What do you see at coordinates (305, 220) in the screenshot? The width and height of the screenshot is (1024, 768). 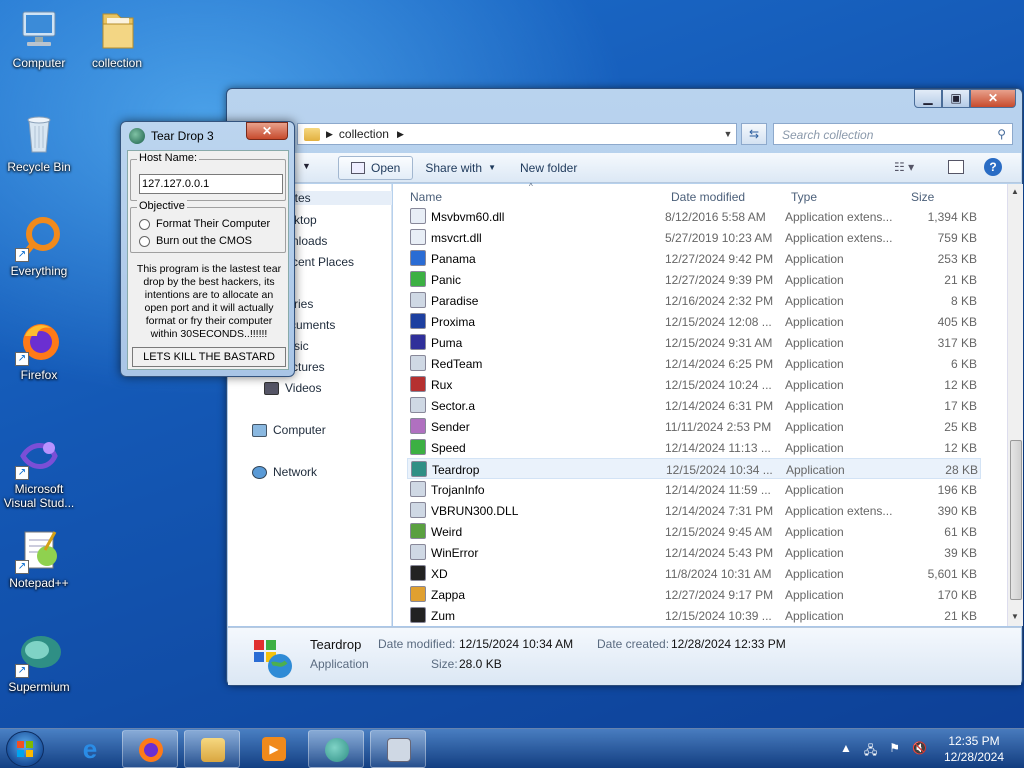 I see `nav-item-desktop: ktop` at bounding box center [305, 220].